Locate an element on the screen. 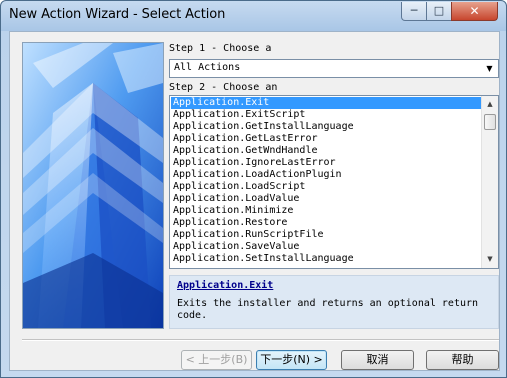 This screenshot has width=507, height=378. scroll-down-icon: ▼ is located at coordinates (490, 259).